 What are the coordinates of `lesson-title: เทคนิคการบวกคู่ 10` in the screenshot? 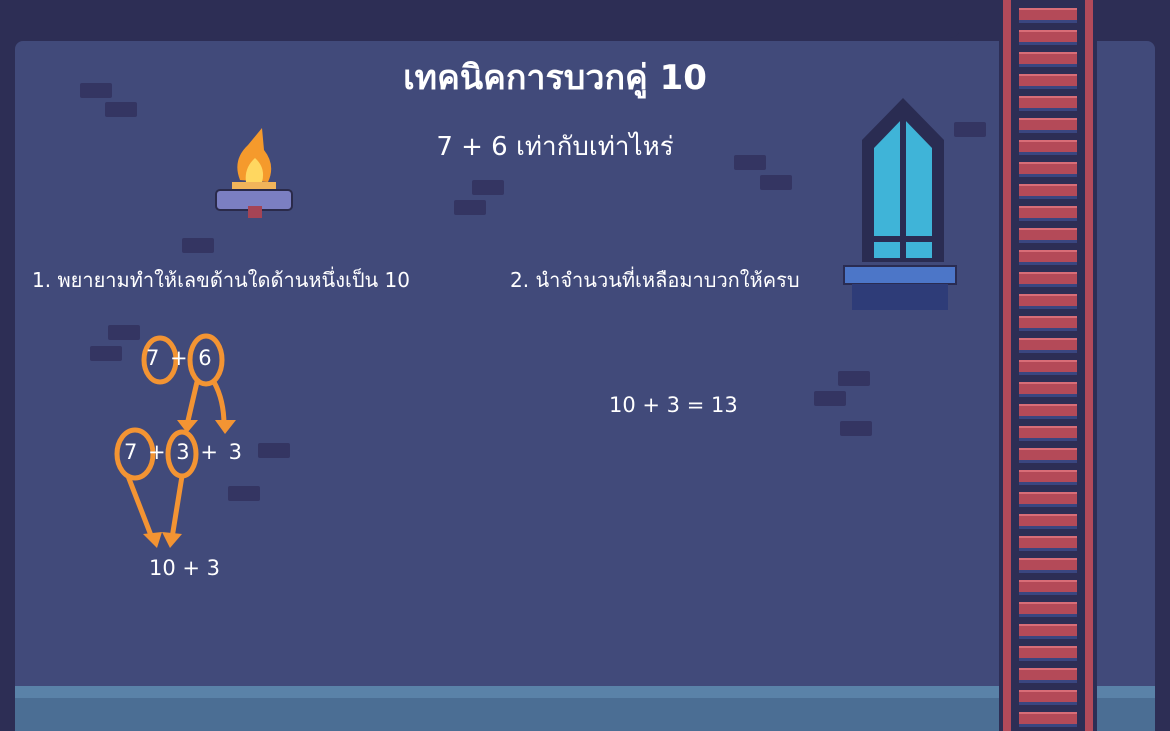 It's located at (555, 78).